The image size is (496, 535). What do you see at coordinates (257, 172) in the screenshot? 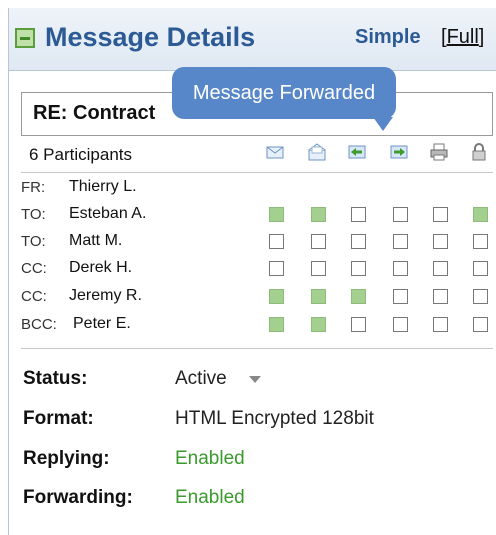
I see `participants-divider-top` at bounding box center [257, 172].